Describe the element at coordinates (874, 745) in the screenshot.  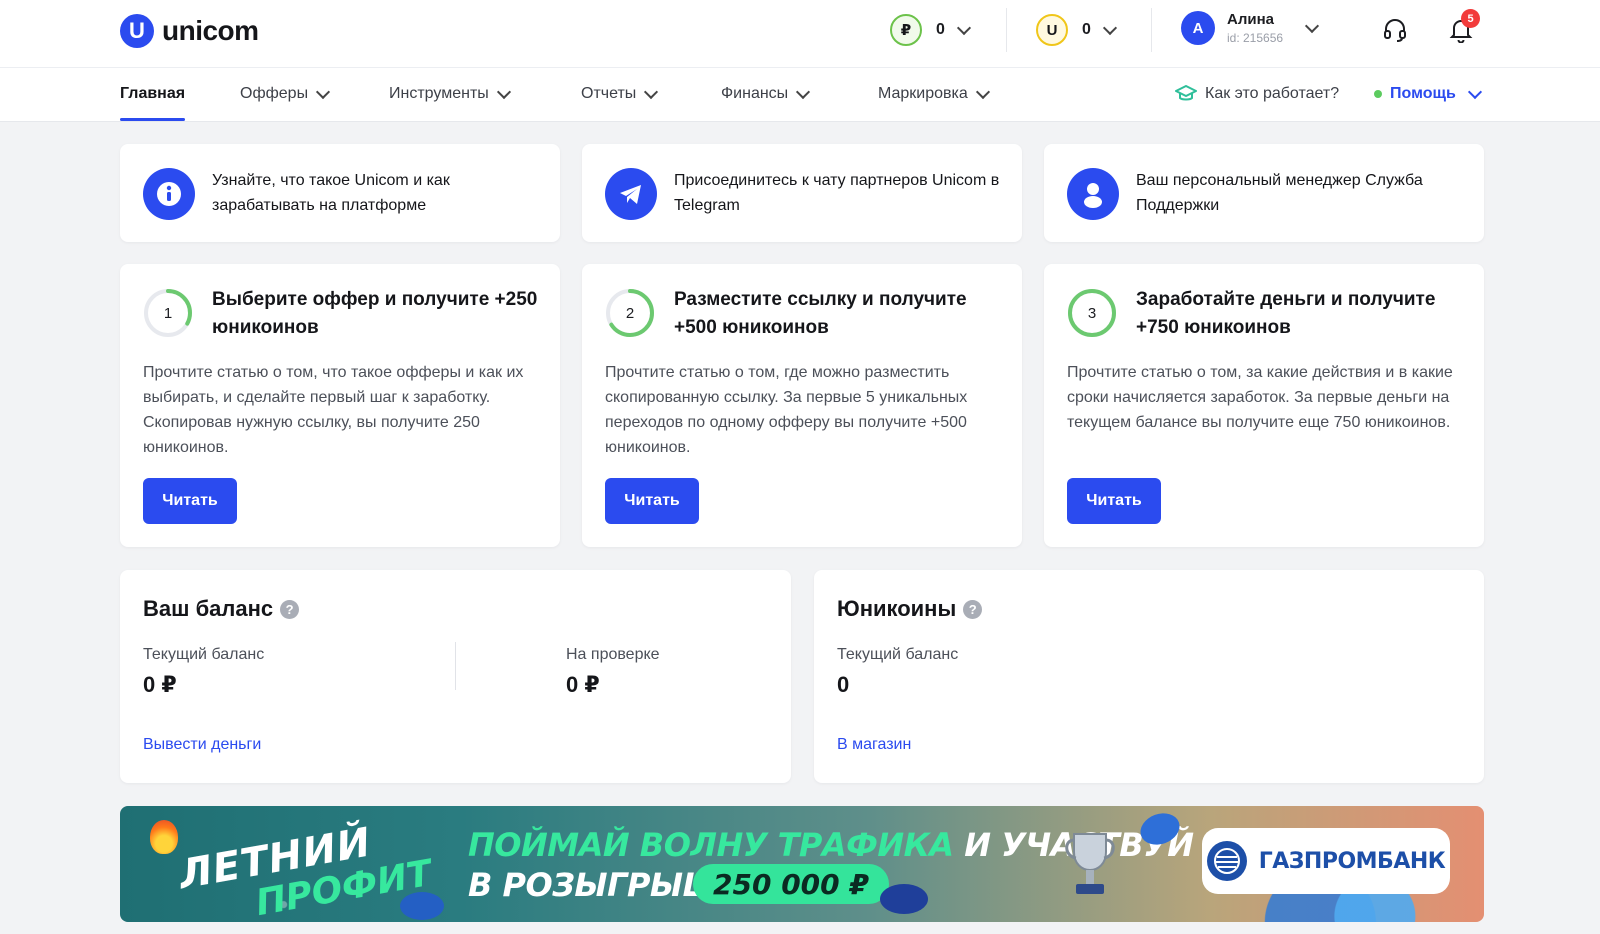
I see `shop-link: В магазин` at that location.